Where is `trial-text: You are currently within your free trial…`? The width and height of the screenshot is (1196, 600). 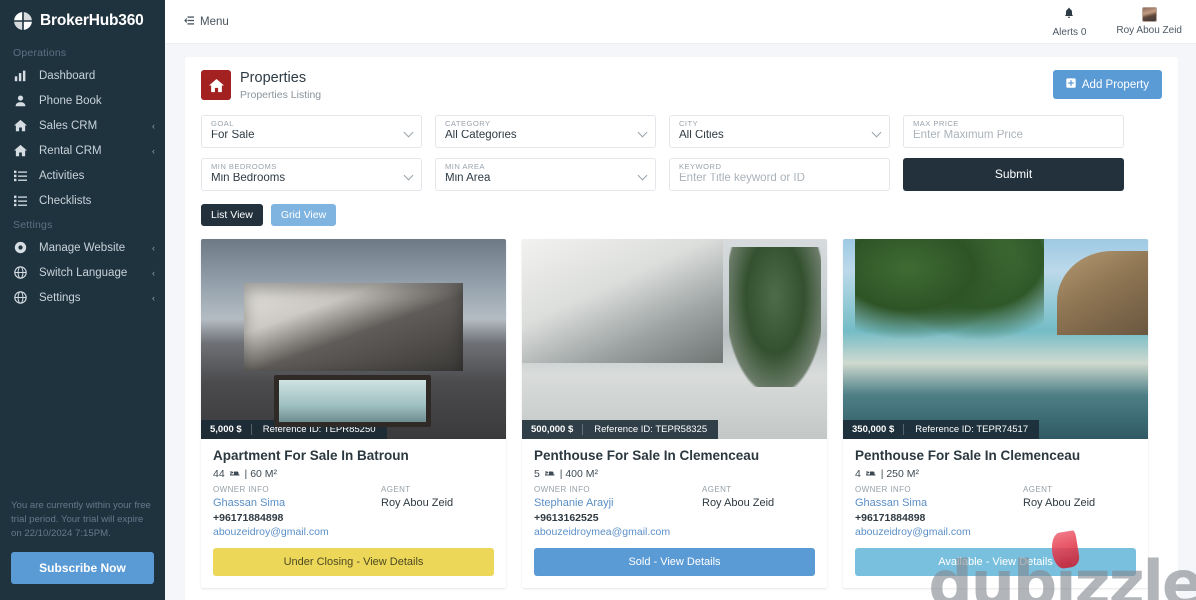 trial-text: You are currently within your free trial… is located at coordinates (81, 520).